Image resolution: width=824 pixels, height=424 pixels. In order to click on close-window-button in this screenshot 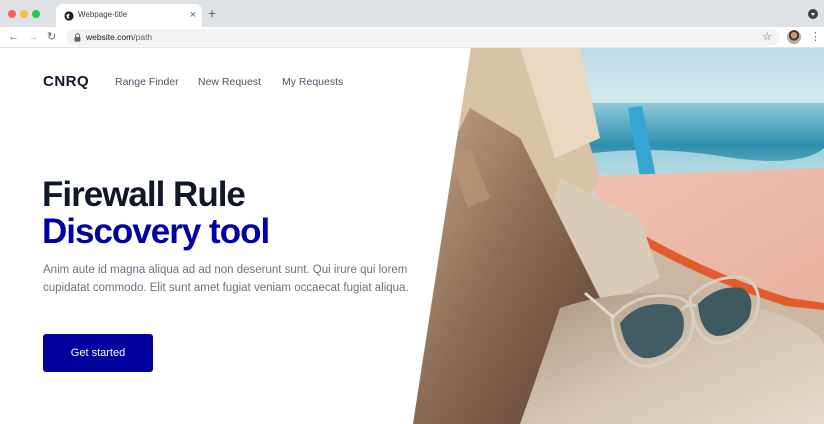, I will do `click(12, 14)`.